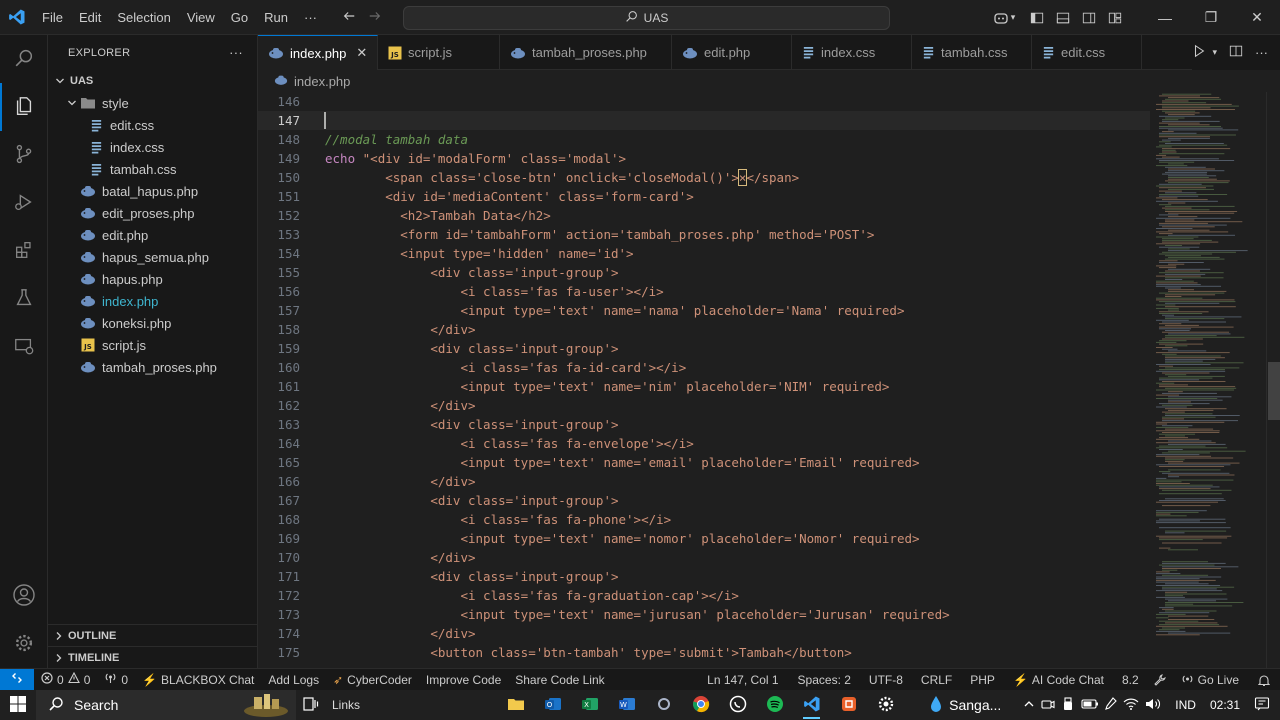 The width and height of the screenshot is (1280, 720). What do you see at coordinates (24, 644) in the screenshot?
I see `activity-manage` at bounding box center [24, 644].